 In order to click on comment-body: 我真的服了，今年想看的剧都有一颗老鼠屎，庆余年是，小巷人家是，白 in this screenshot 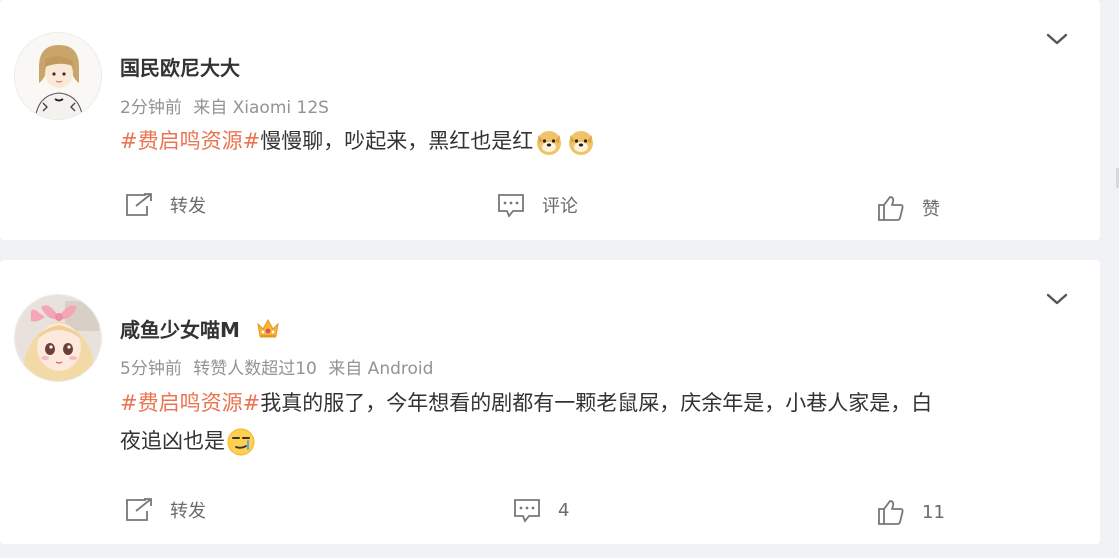, I will do `click(596, 403)`.